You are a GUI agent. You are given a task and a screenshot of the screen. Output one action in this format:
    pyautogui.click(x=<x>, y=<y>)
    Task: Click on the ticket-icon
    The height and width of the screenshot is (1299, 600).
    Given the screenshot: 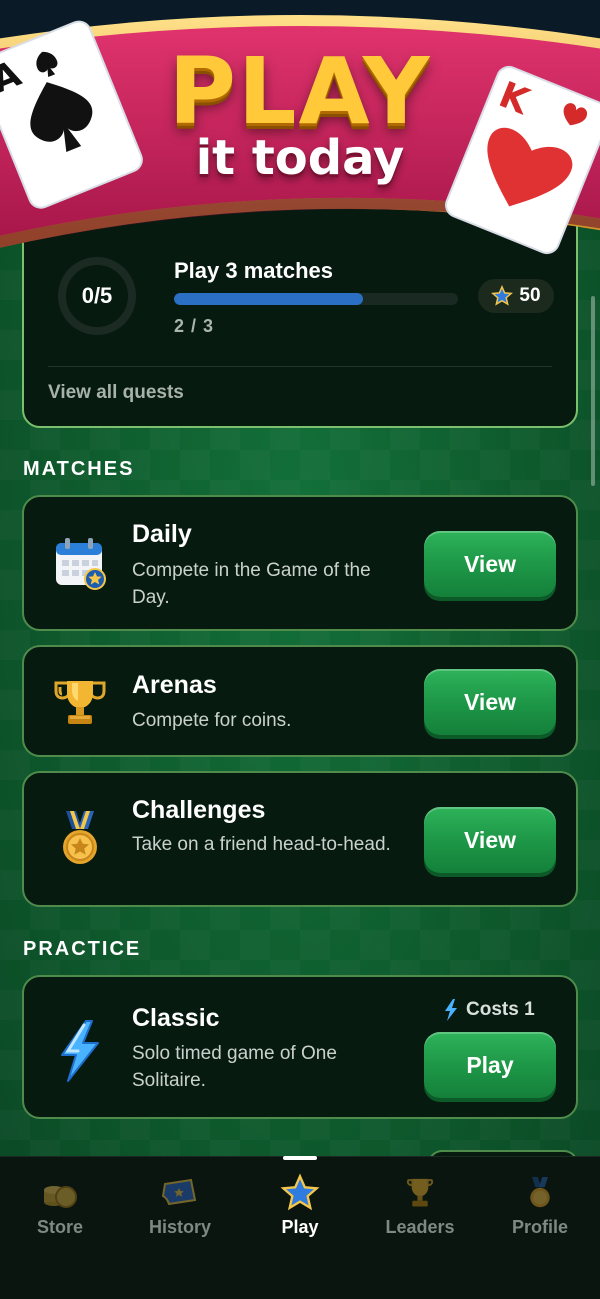 What is the action you would take?
    pyautogui.click(x=180, y=1193)
    